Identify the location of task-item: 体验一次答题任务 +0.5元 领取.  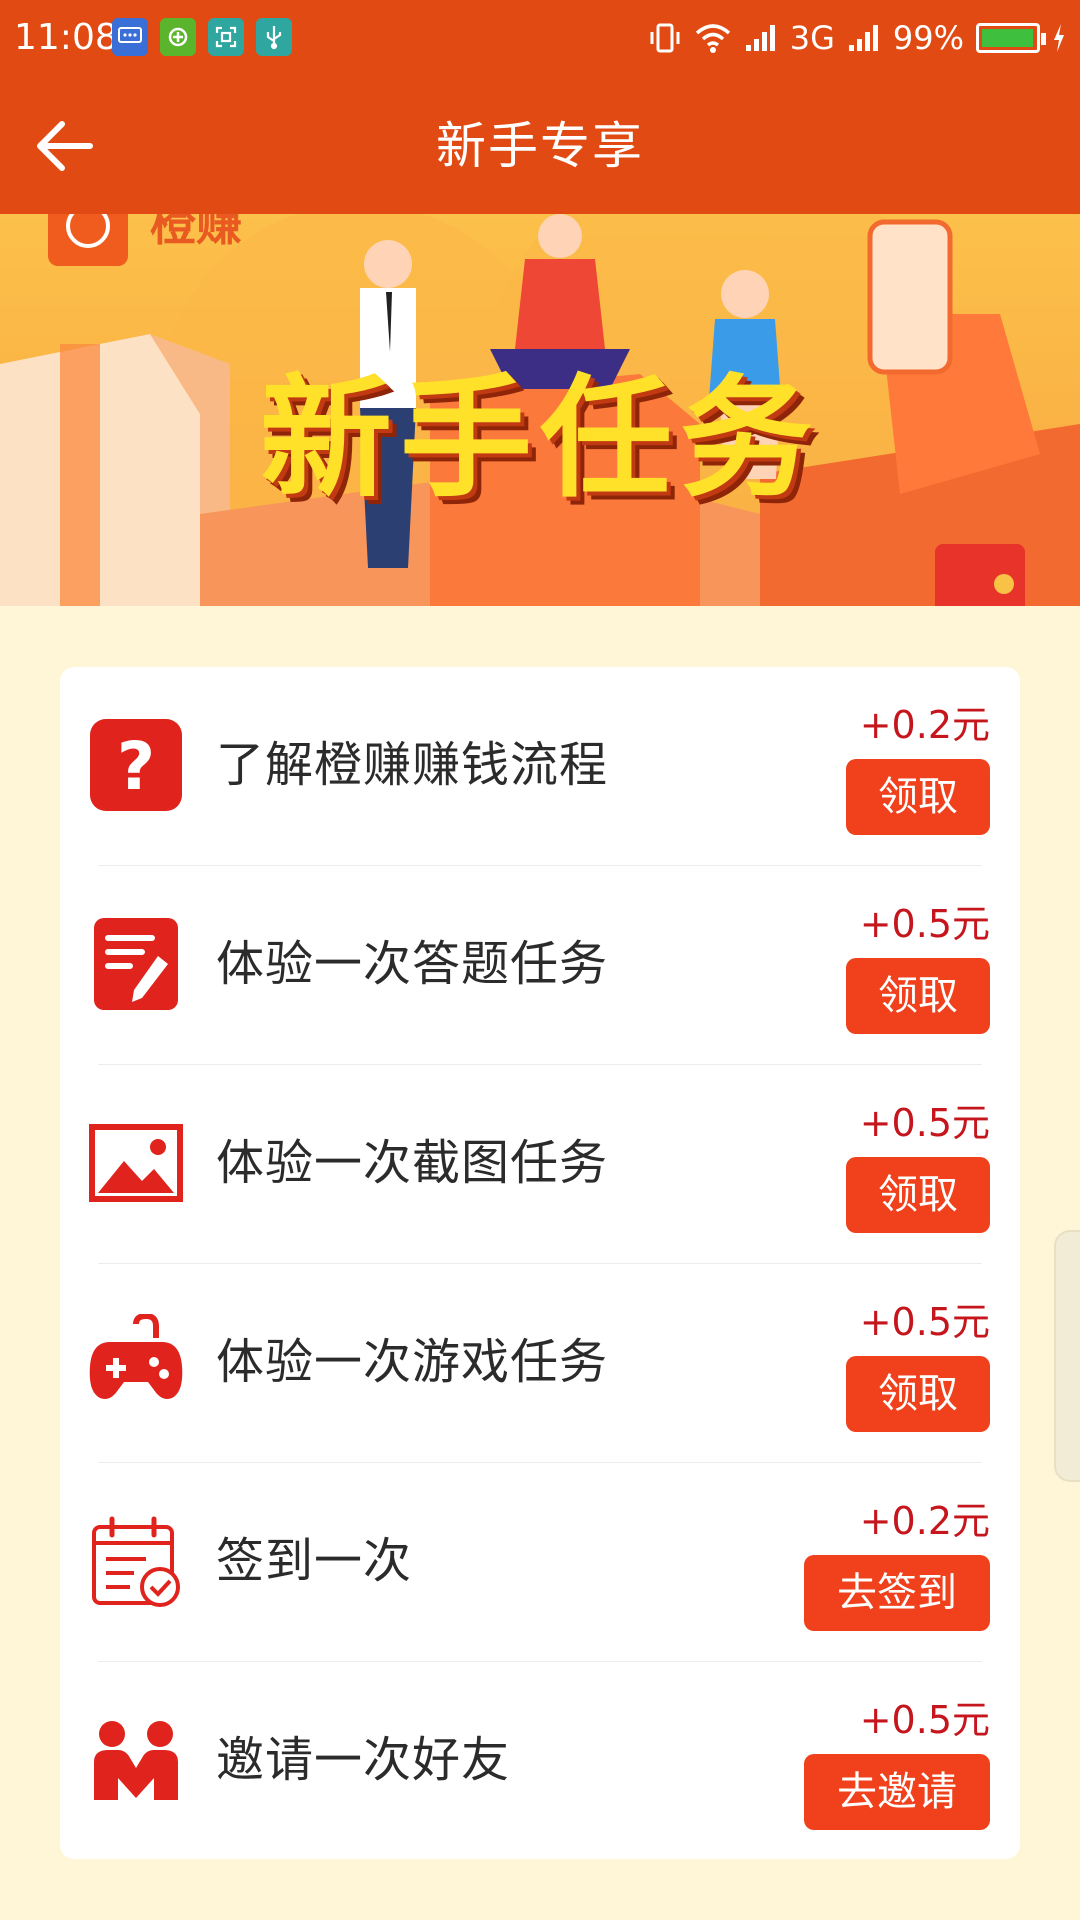
(540, 965).